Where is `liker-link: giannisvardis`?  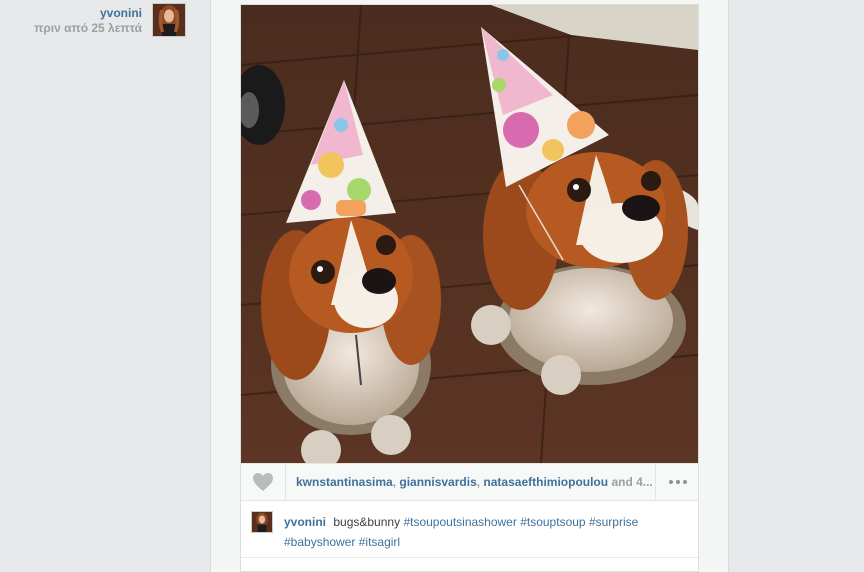 liker-link: giannisvardis is located at coordinates (437, 482).